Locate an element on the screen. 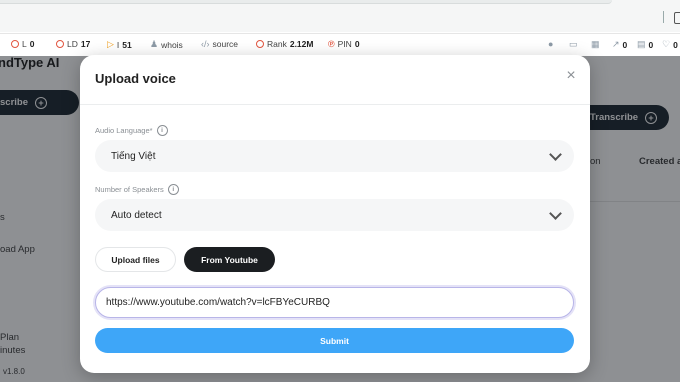 The height and width of the screenshot is (382, 680). screen-icon: ▭ is located at coordinates (573, 44).